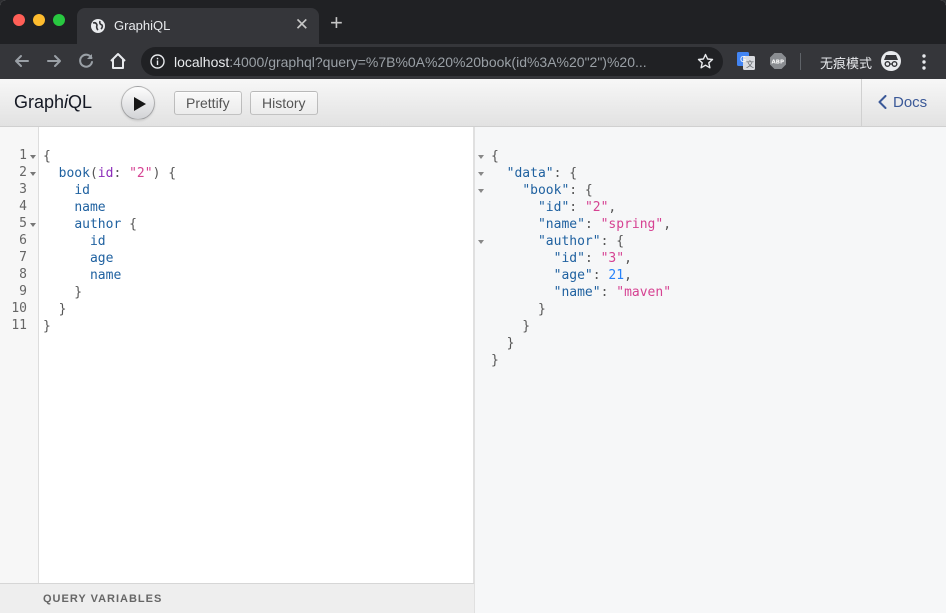 This screenshot has height=613, width=946. I want to click on result-line: "author": {, so click(581, 241).